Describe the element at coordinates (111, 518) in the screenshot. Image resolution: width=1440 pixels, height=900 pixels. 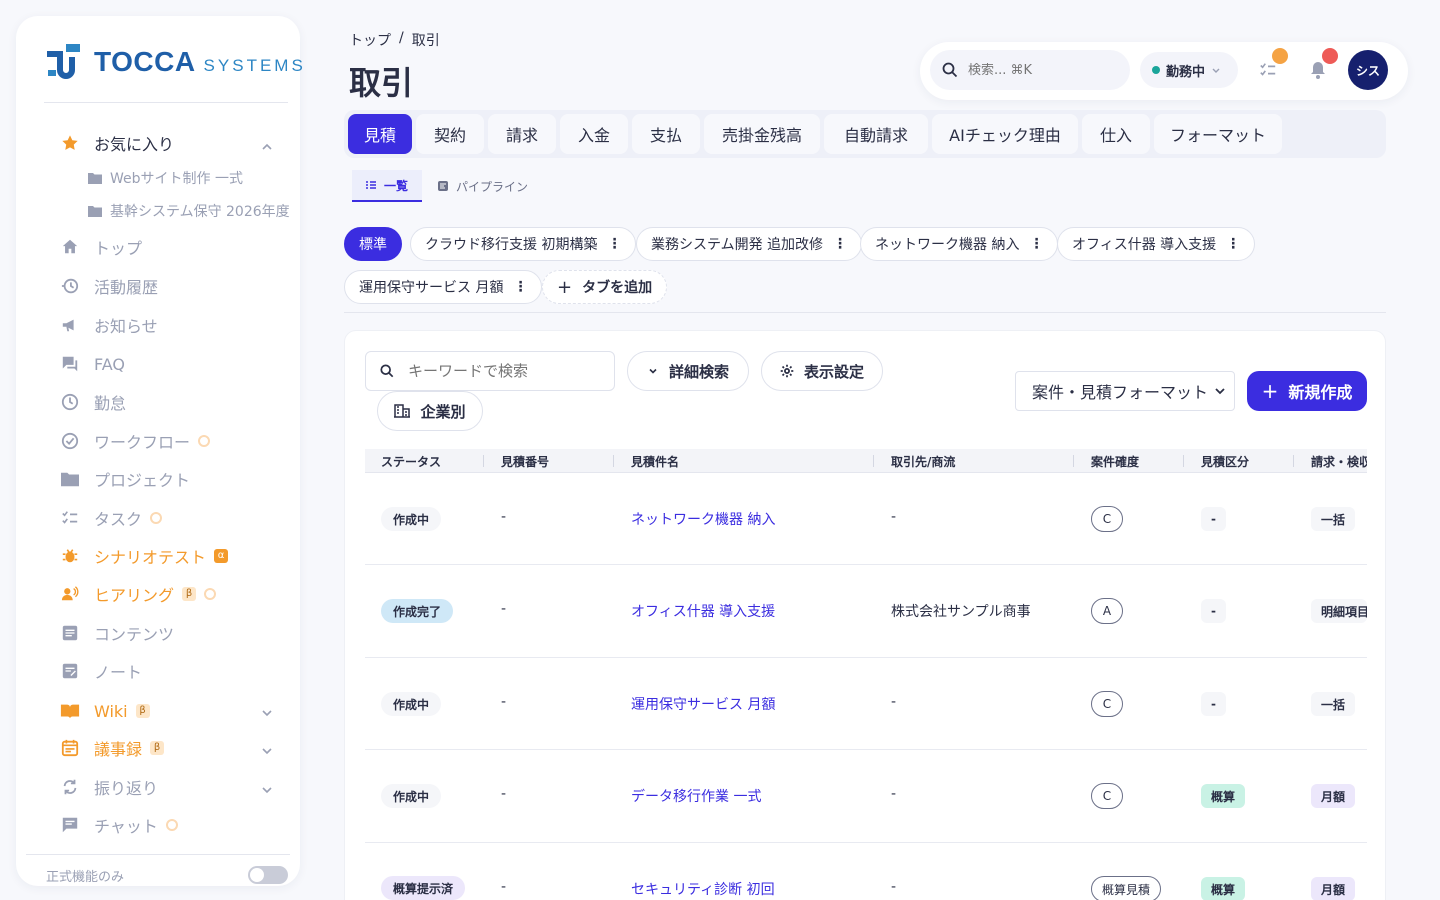
I see `sidebar-item-task: タスク` at that location.